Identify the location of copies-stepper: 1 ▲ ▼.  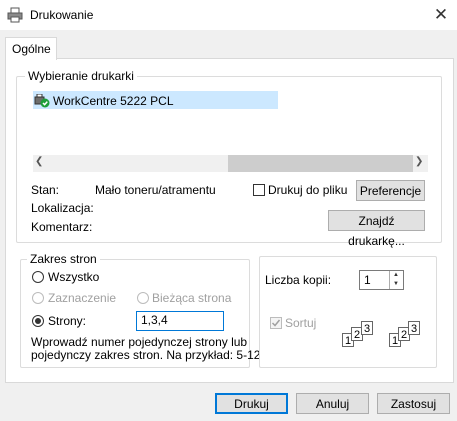
(381, 280).